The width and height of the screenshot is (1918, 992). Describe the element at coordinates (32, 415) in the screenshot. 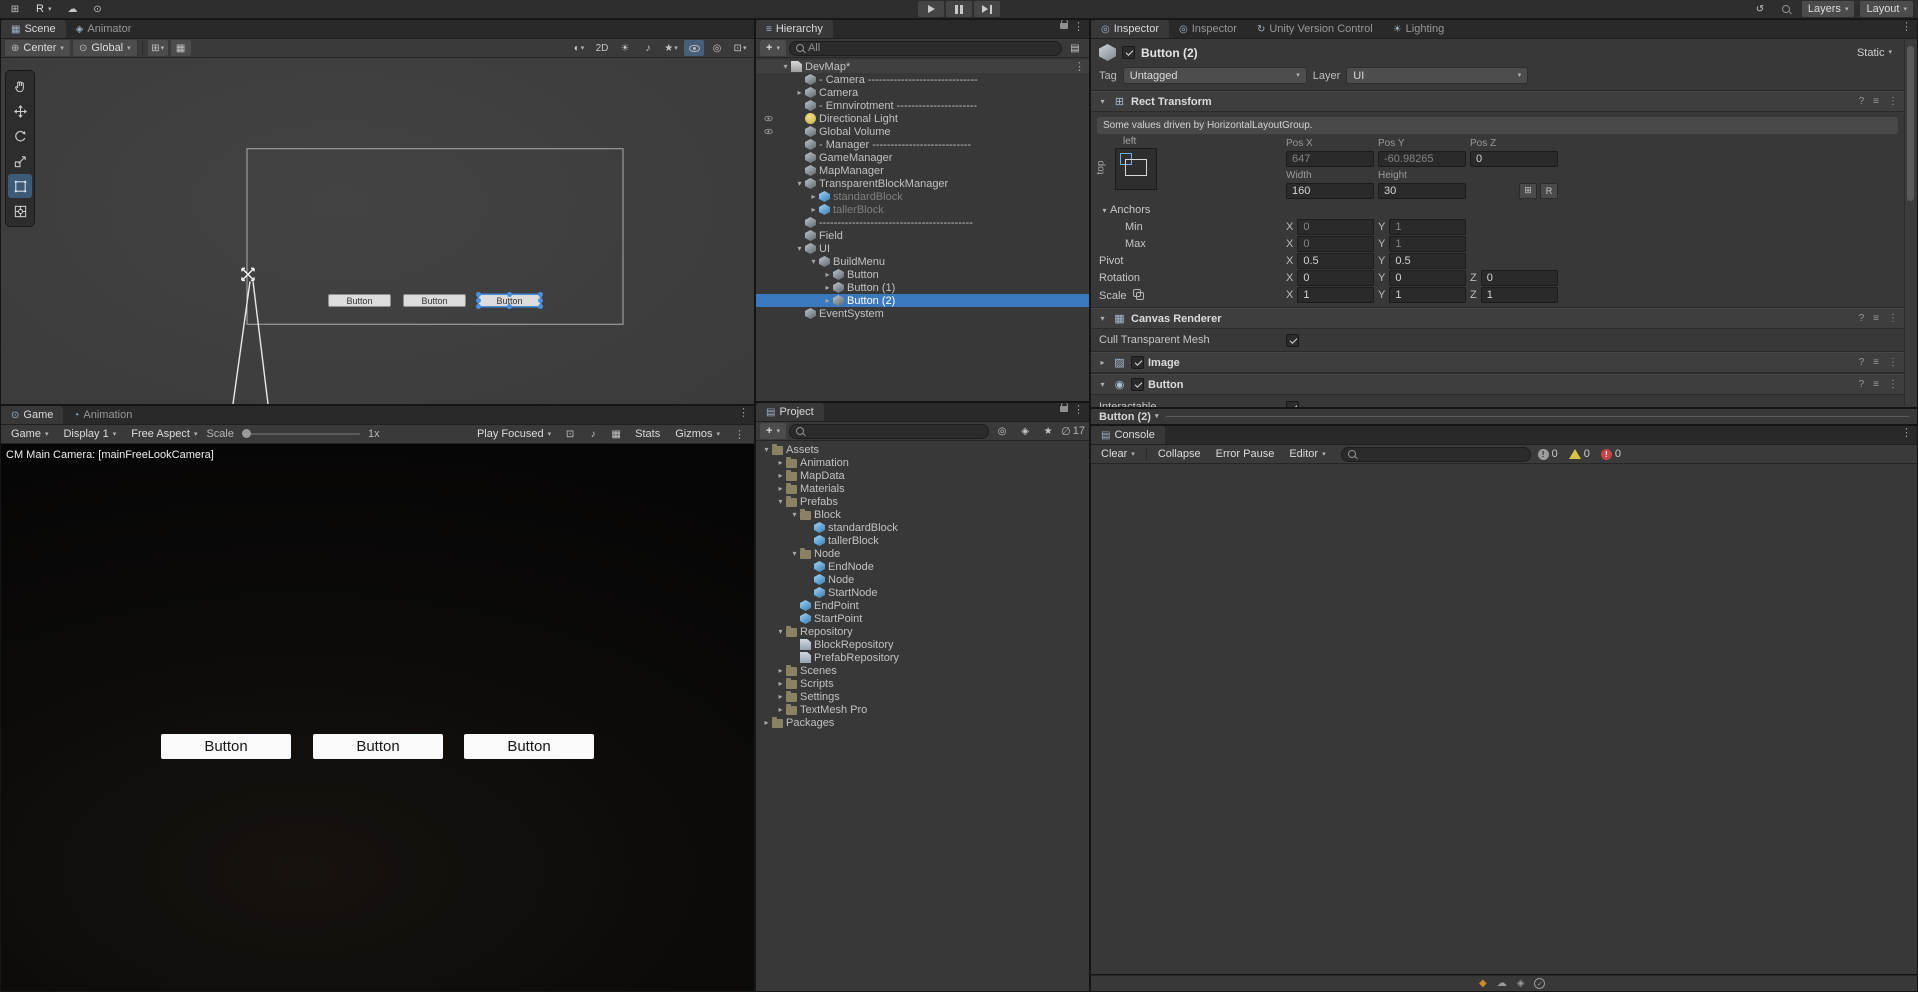

I see `tab-game: ⊙ Game` at that location.